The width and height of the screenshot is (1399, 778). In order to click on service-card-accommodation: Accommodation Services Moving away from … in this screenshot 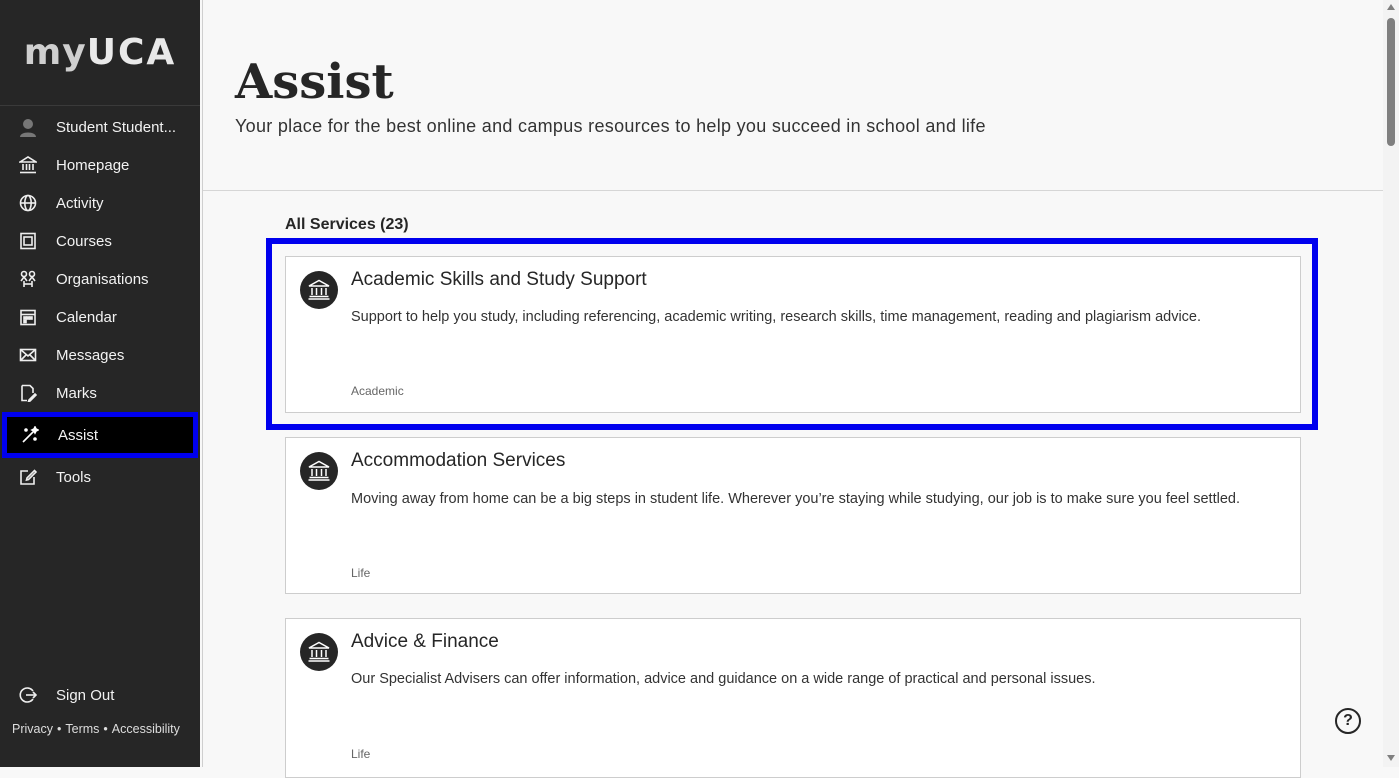, I will do `click(793, 515)`.